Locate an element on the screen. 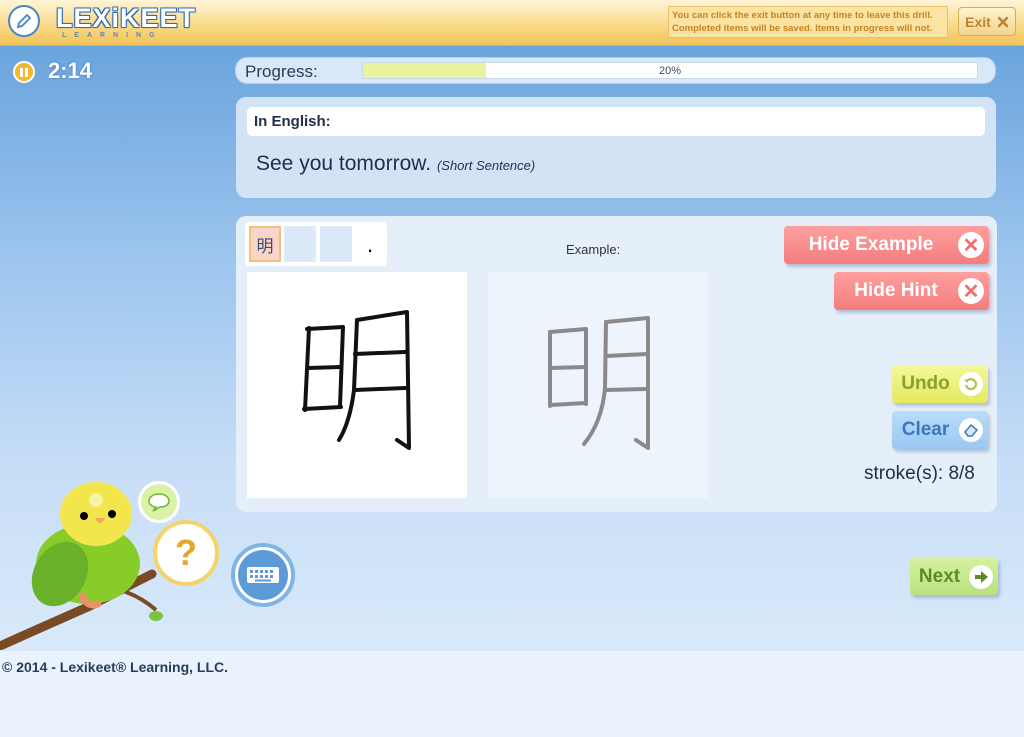  pause-button is located at coordinates (24, 72).